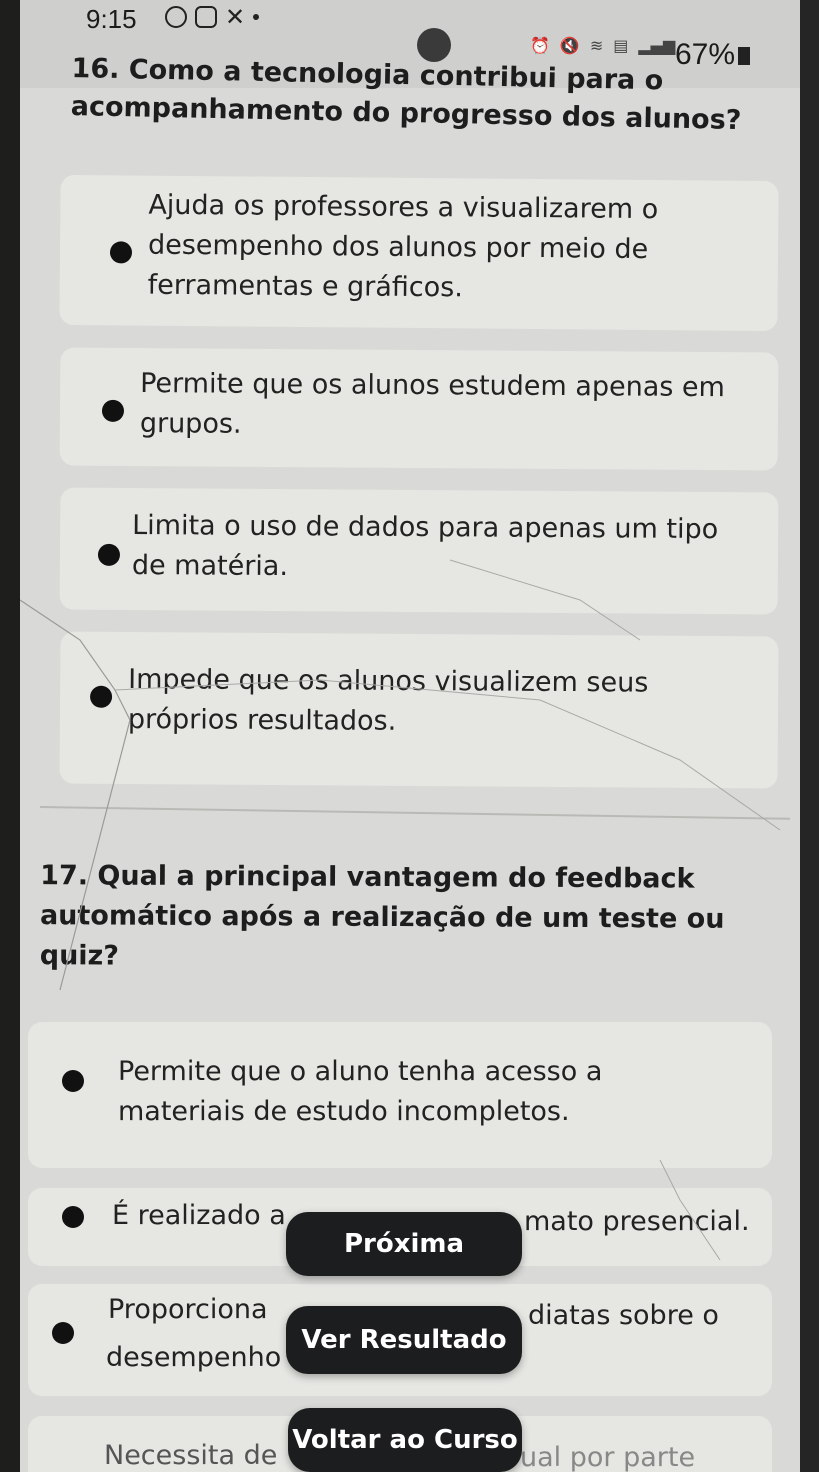 This screenshot has width=819, height=1472. I want to click on view-result-button: Ver Resultado, so click(404, 1340).